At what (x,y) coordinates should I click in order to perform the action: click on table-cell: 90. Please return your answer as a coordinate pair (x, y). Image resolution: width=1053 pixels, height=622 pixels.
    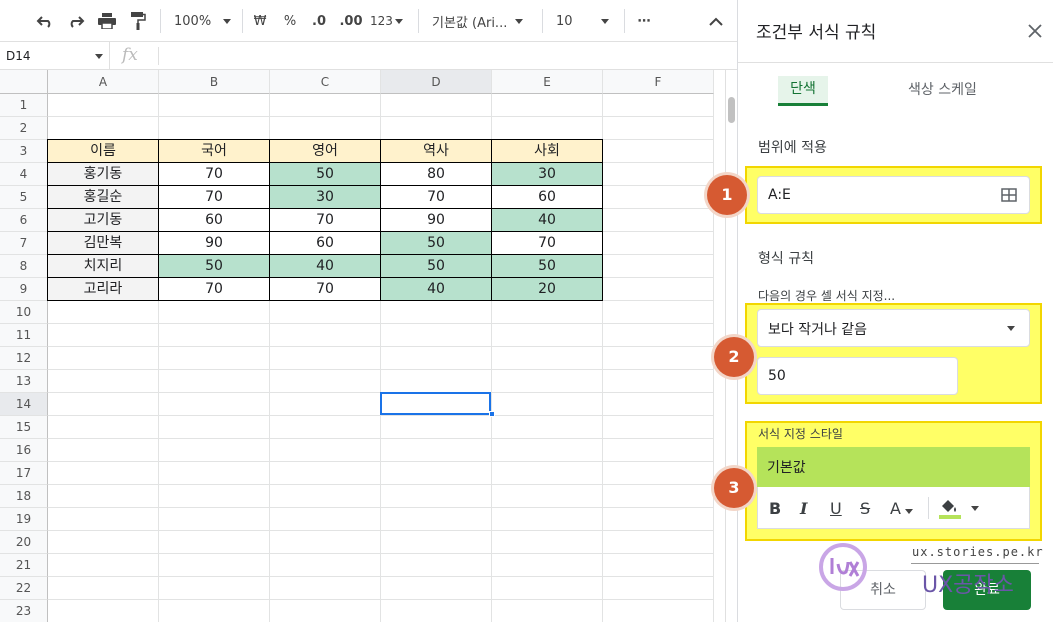
    Looking at the image, I should click on (214, 243).